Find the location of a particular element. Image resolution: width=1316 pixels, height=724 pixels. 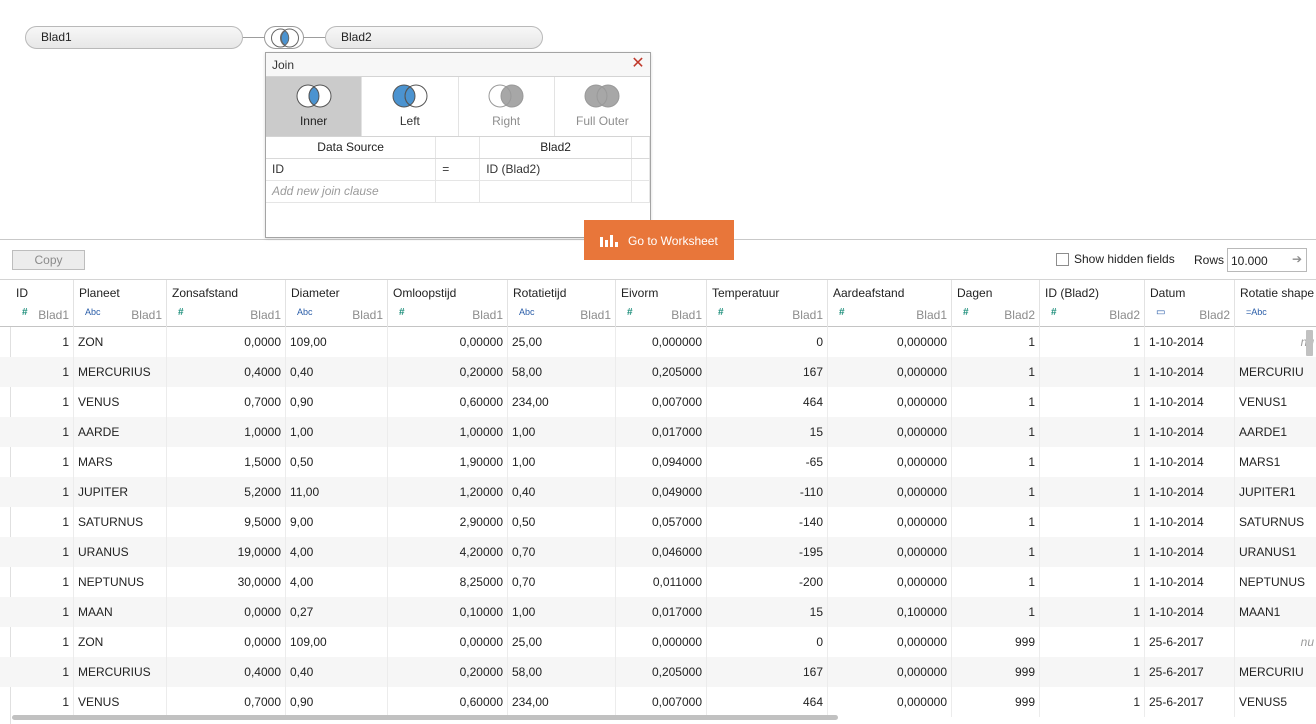

show-hidden-fields-checkbox is located at coordinates (1062, 259).